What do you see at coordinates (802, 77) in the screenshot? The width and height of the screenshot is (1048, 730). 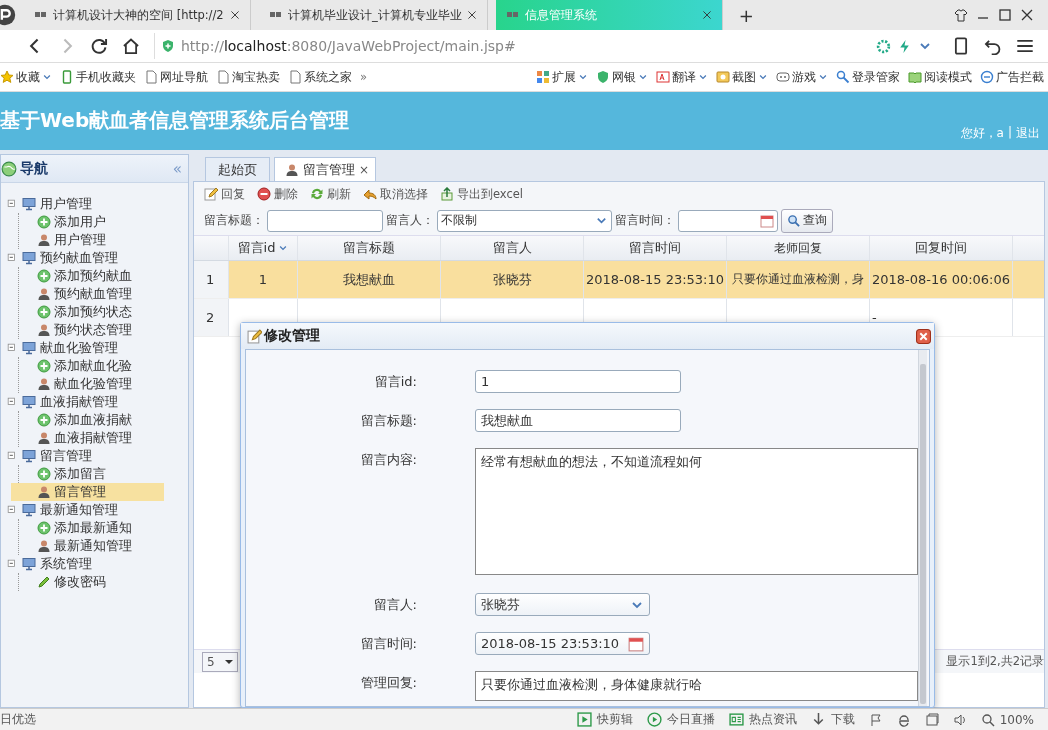 I see `bookmark-item: 游戏` at bounding box center [802, 77].